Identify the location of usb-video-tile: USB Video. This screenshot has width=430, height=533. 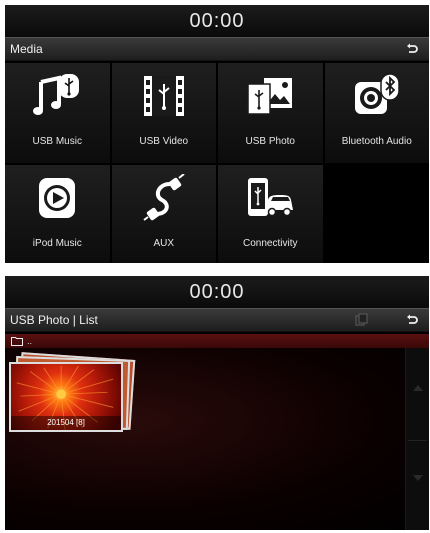
(163, 113).